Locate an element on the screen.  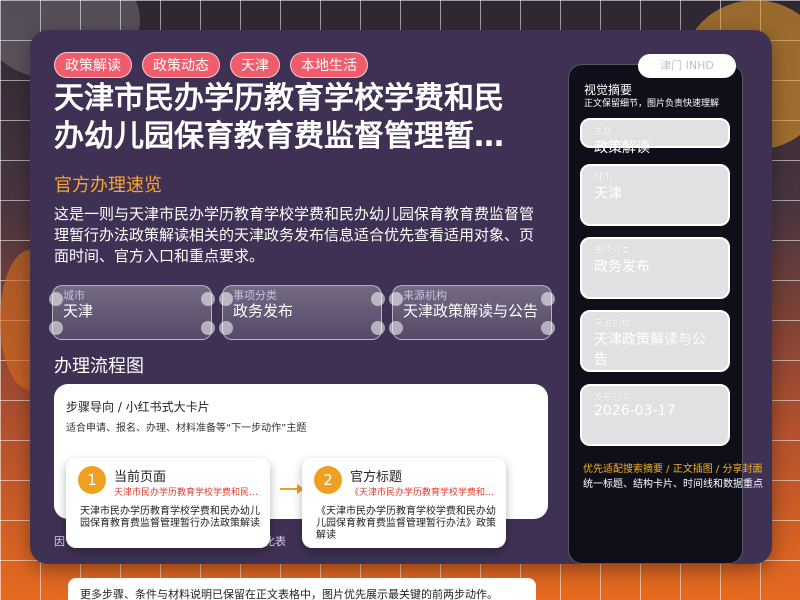
tag-local-life: 本地生活 is located at coordinates (329, 65).